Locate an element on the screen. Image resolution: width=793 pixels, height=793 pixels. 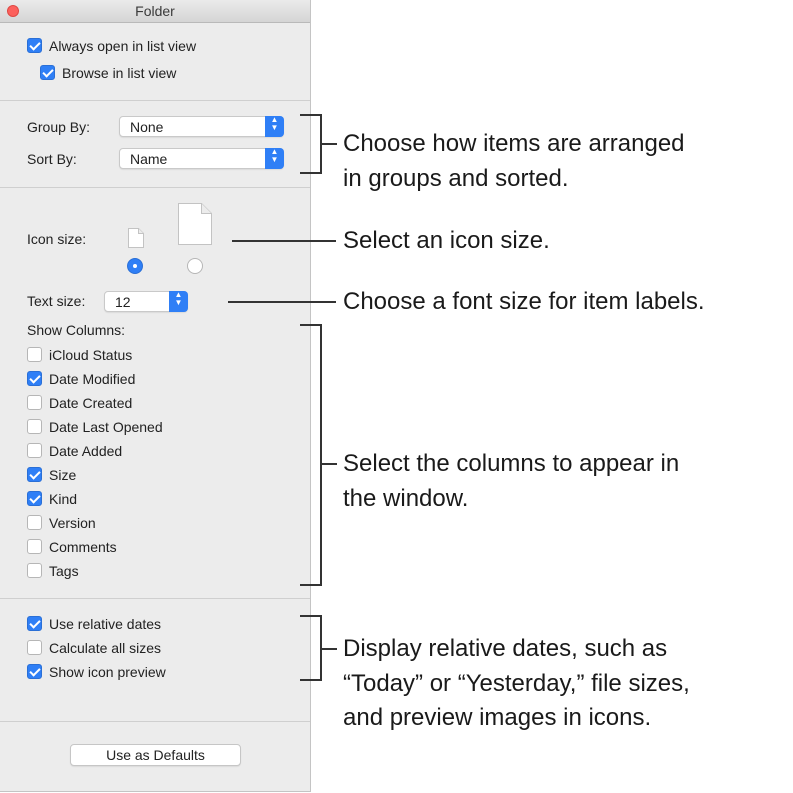
bracket-columns-top is located at coordinates (310, 325).